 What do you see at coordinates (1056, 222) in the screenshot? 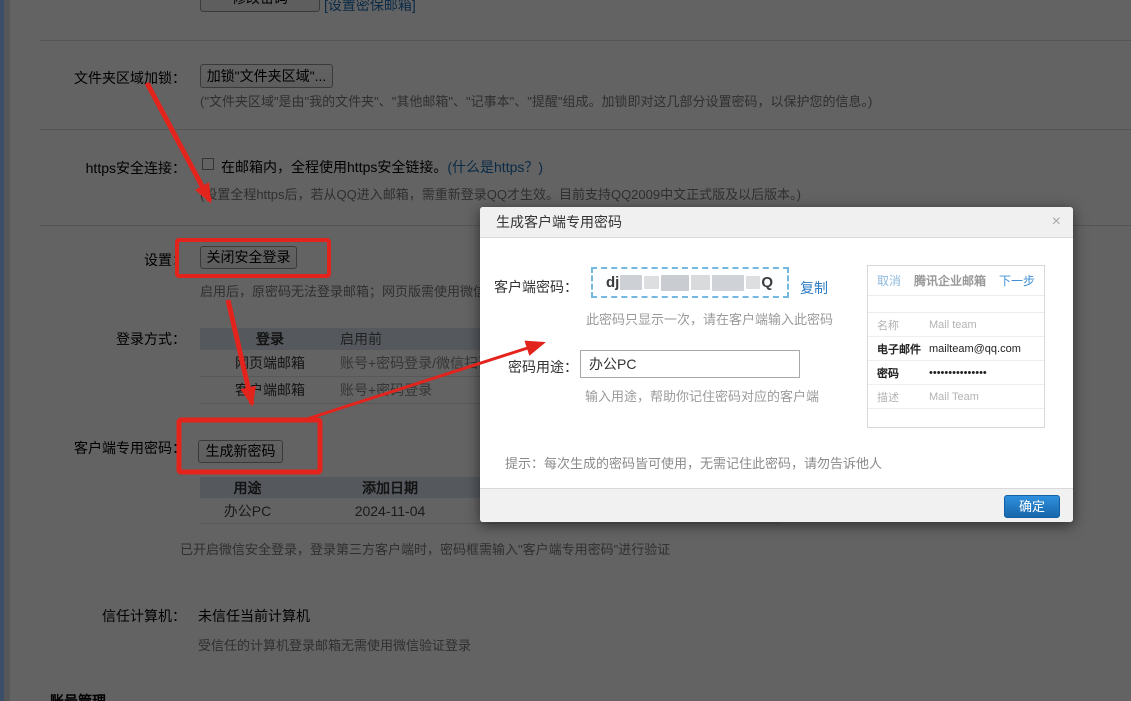
I see `close-icon: ×` at bounding box center [1056, 222].